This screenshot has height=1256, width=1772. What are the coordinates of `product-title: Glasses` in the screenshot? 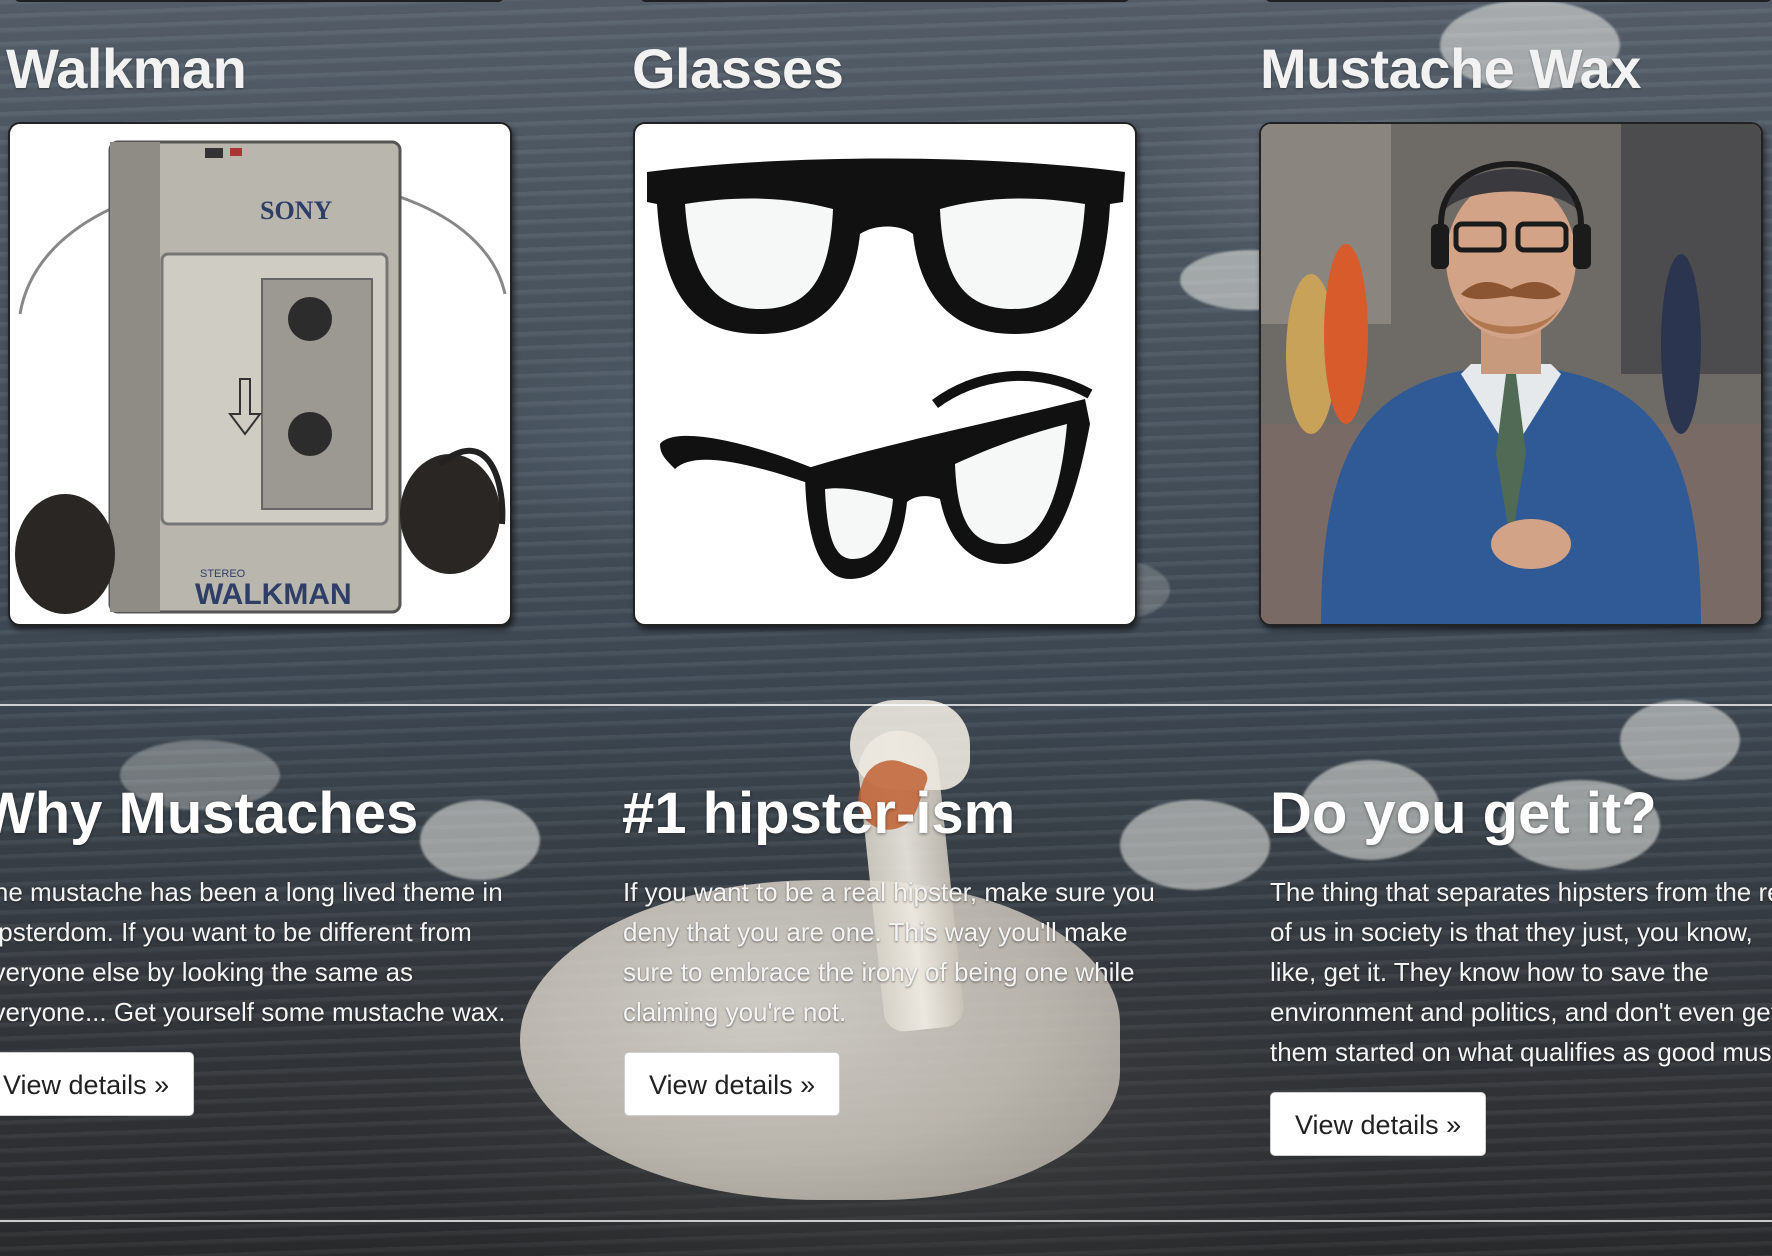 It's located at (738, 68).